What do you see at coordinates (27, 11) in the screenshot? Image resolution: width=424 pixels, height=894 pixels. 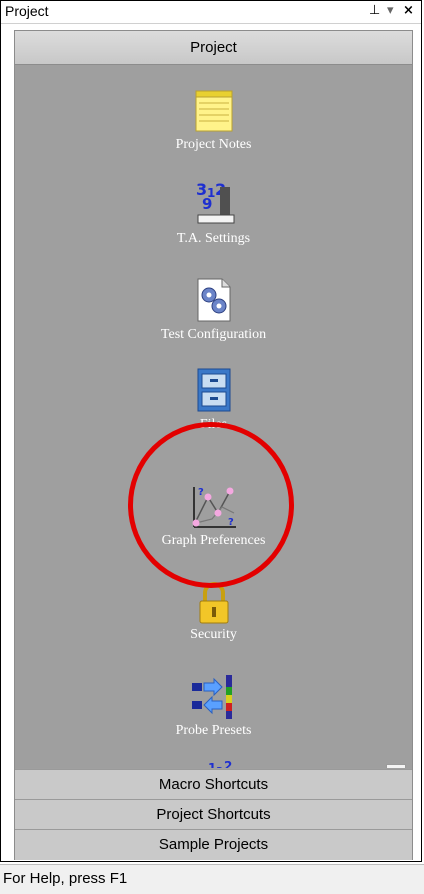 I see `pane-title: Project` at bounding box center [27, 11].